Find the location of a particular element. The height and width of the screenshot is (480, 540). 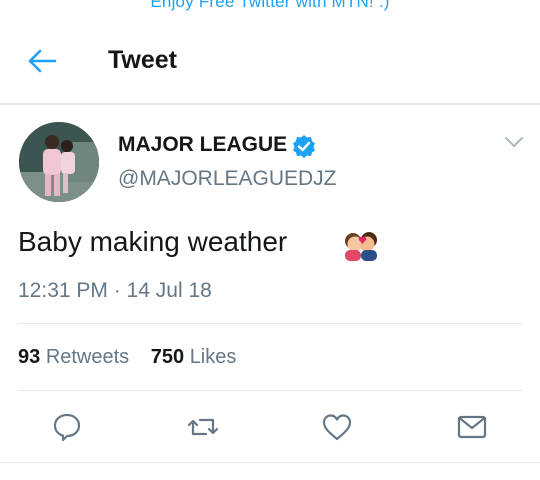

reply-icon is located at coordinates (67, 427).